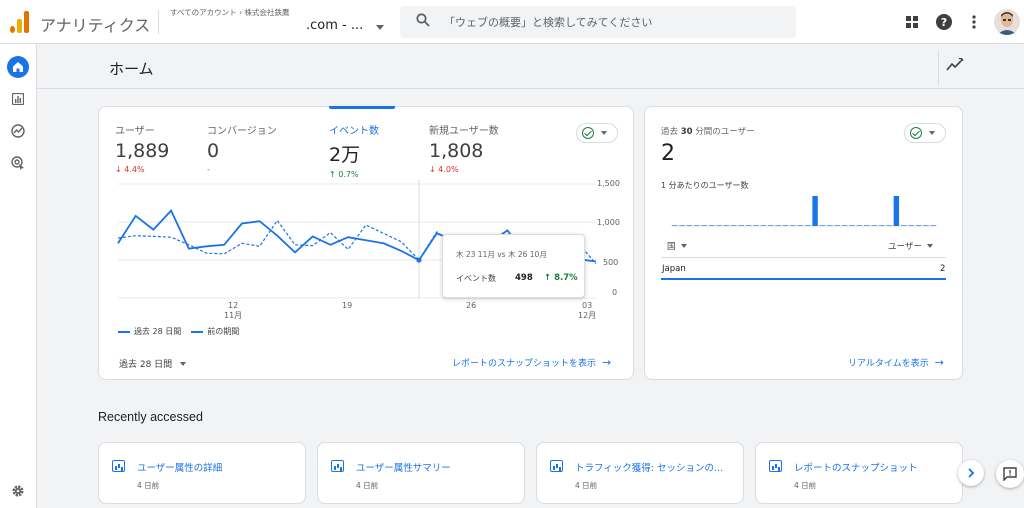 This screenshot has height=508, width=1024. What do you see at coordinates (476, 278) in the screenshot?
I see `tooltip-metric-label: イベント数` at bounding box center [476, 278].